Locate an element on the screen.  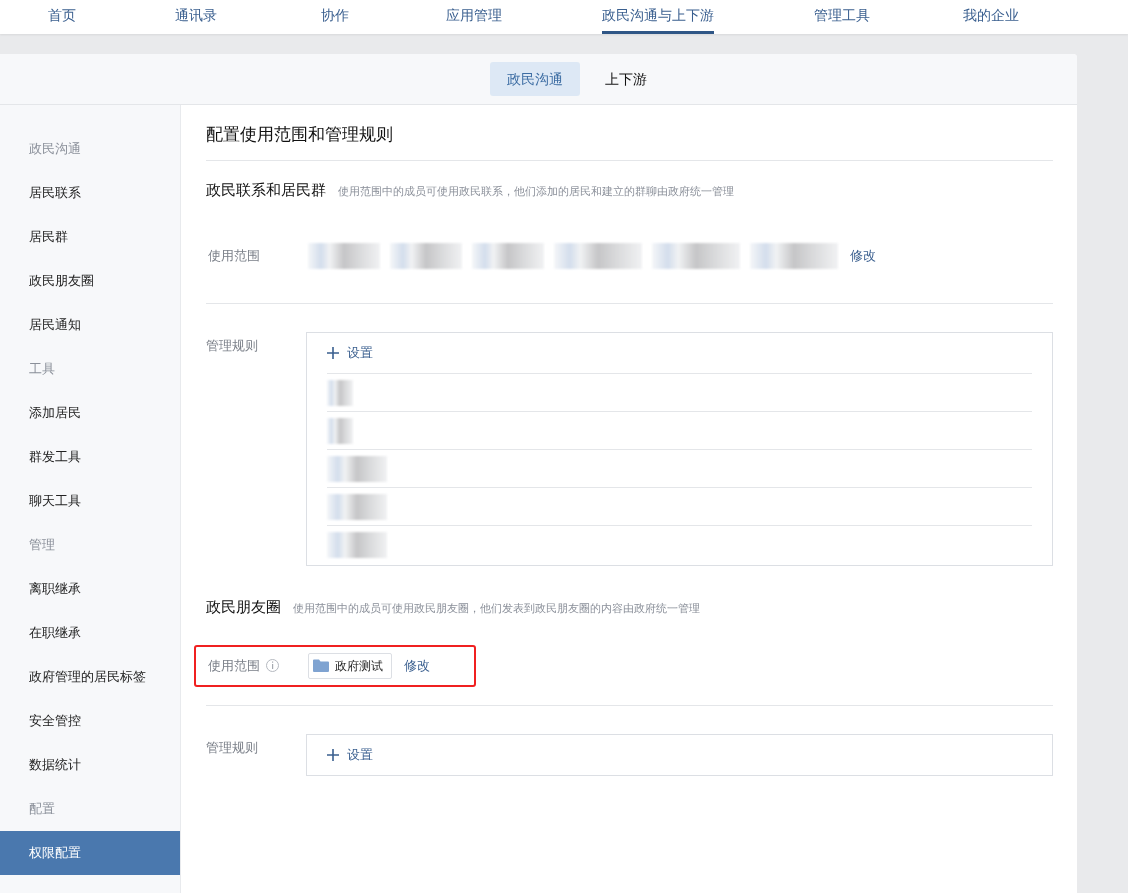
sidebar-group-label: 政民沟通 is located at coordinates (55, 149).